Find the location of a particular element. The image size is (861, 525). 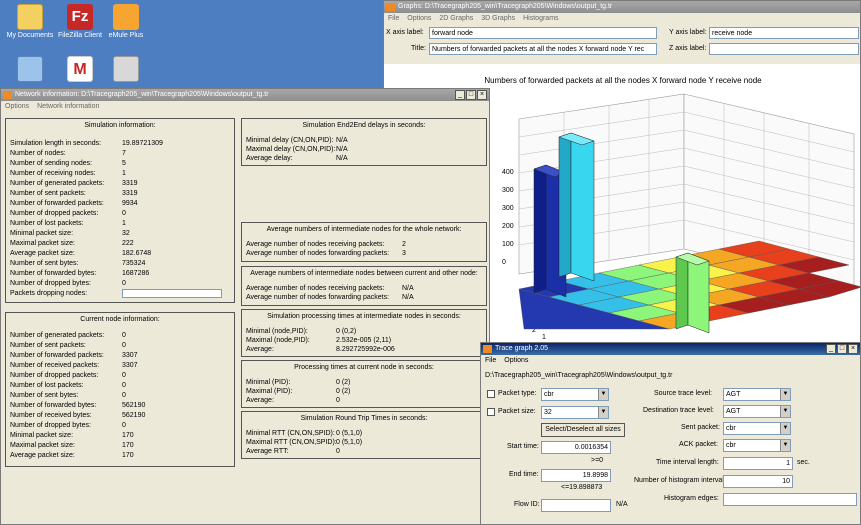

info-row-value: 3 is located at coordinates (404, 253).